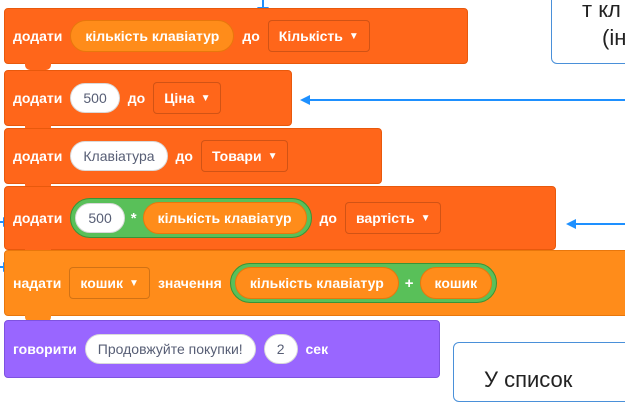 This screenshot has height=402, width=625. Describe the element at coordinates (38, 66) in the screenshot. I see `block-notch` at that location.